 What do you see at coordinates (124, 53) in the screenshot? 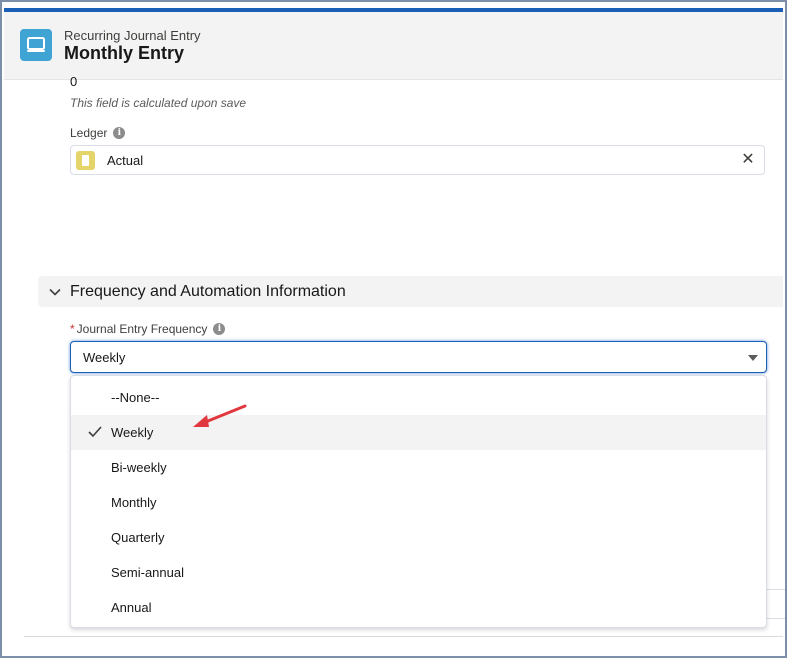
I see `record-title: Monthly Entry` at bounding box center [124, 53].